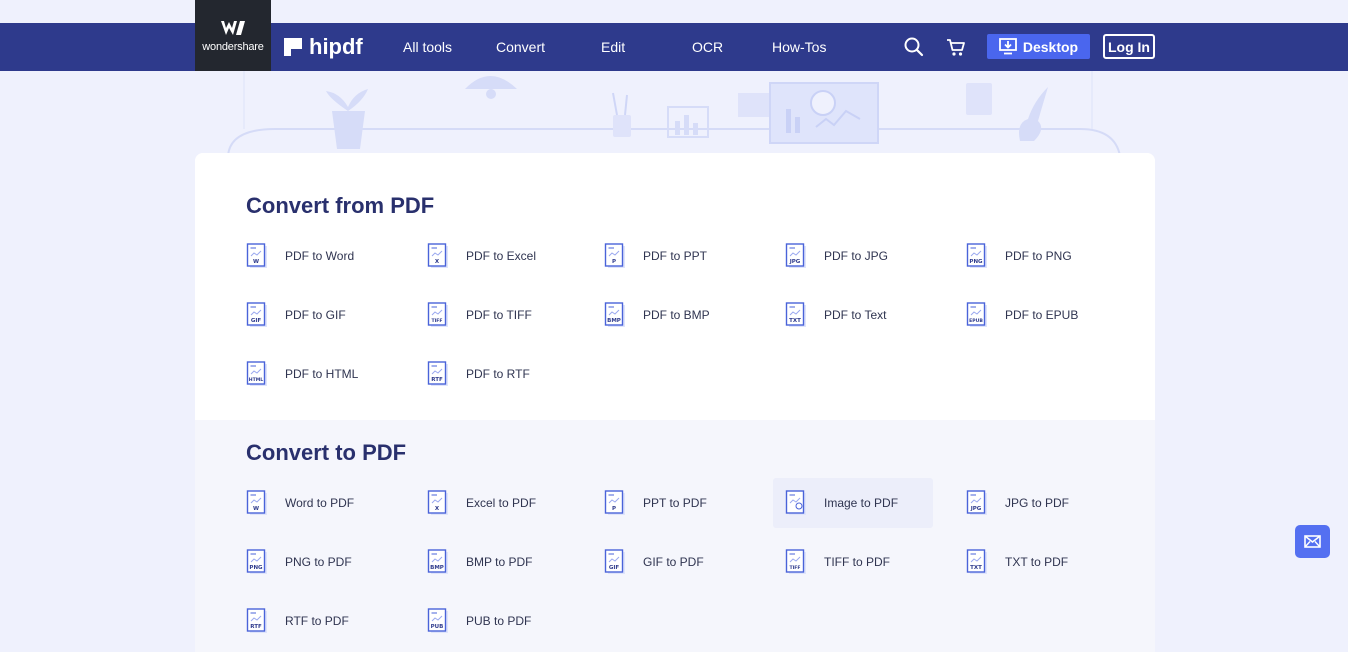  I want to click on tool-pdf-to-text: TXT PDF to Text, so click(865, 315).